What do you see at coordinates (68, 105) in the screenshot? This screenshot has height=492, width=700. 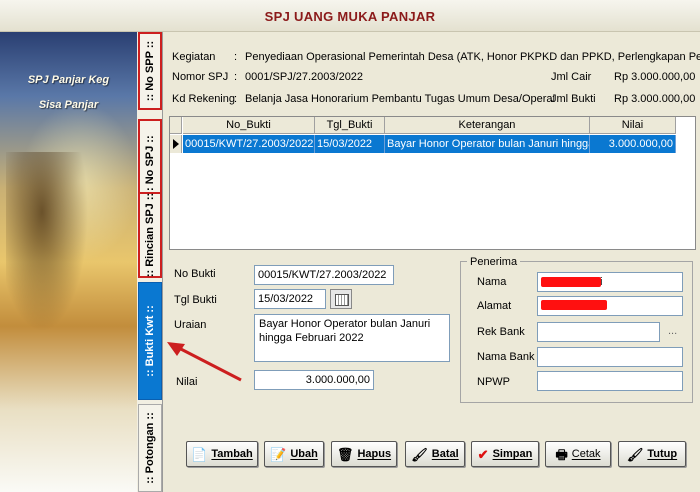 I see `menu-sisa-panjar: Sisa Panjar` at bounding box center [68, 105].